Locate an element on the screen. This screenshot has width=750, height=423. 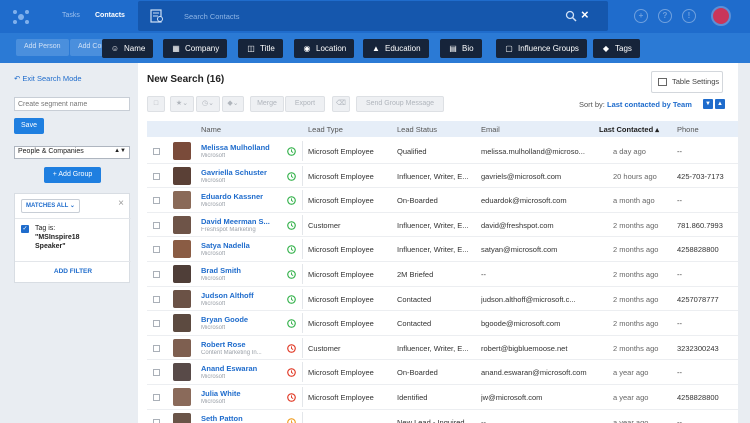
column-phone: Phone is located at coordinates (688, 129).